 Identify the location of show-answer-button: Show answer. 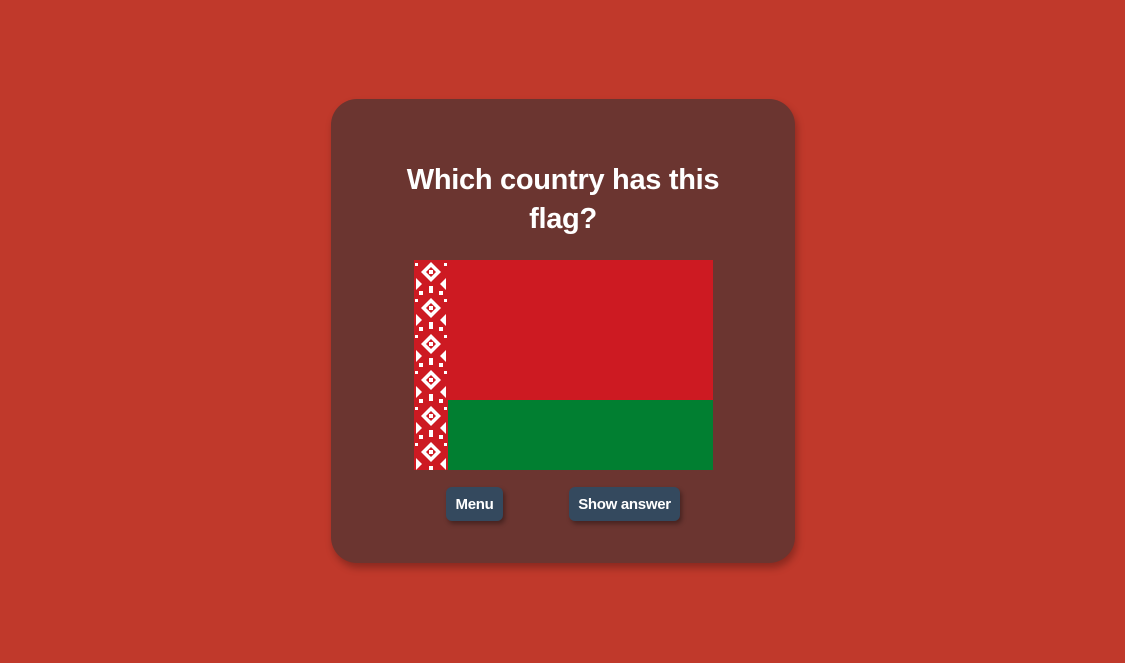
(624, 504).